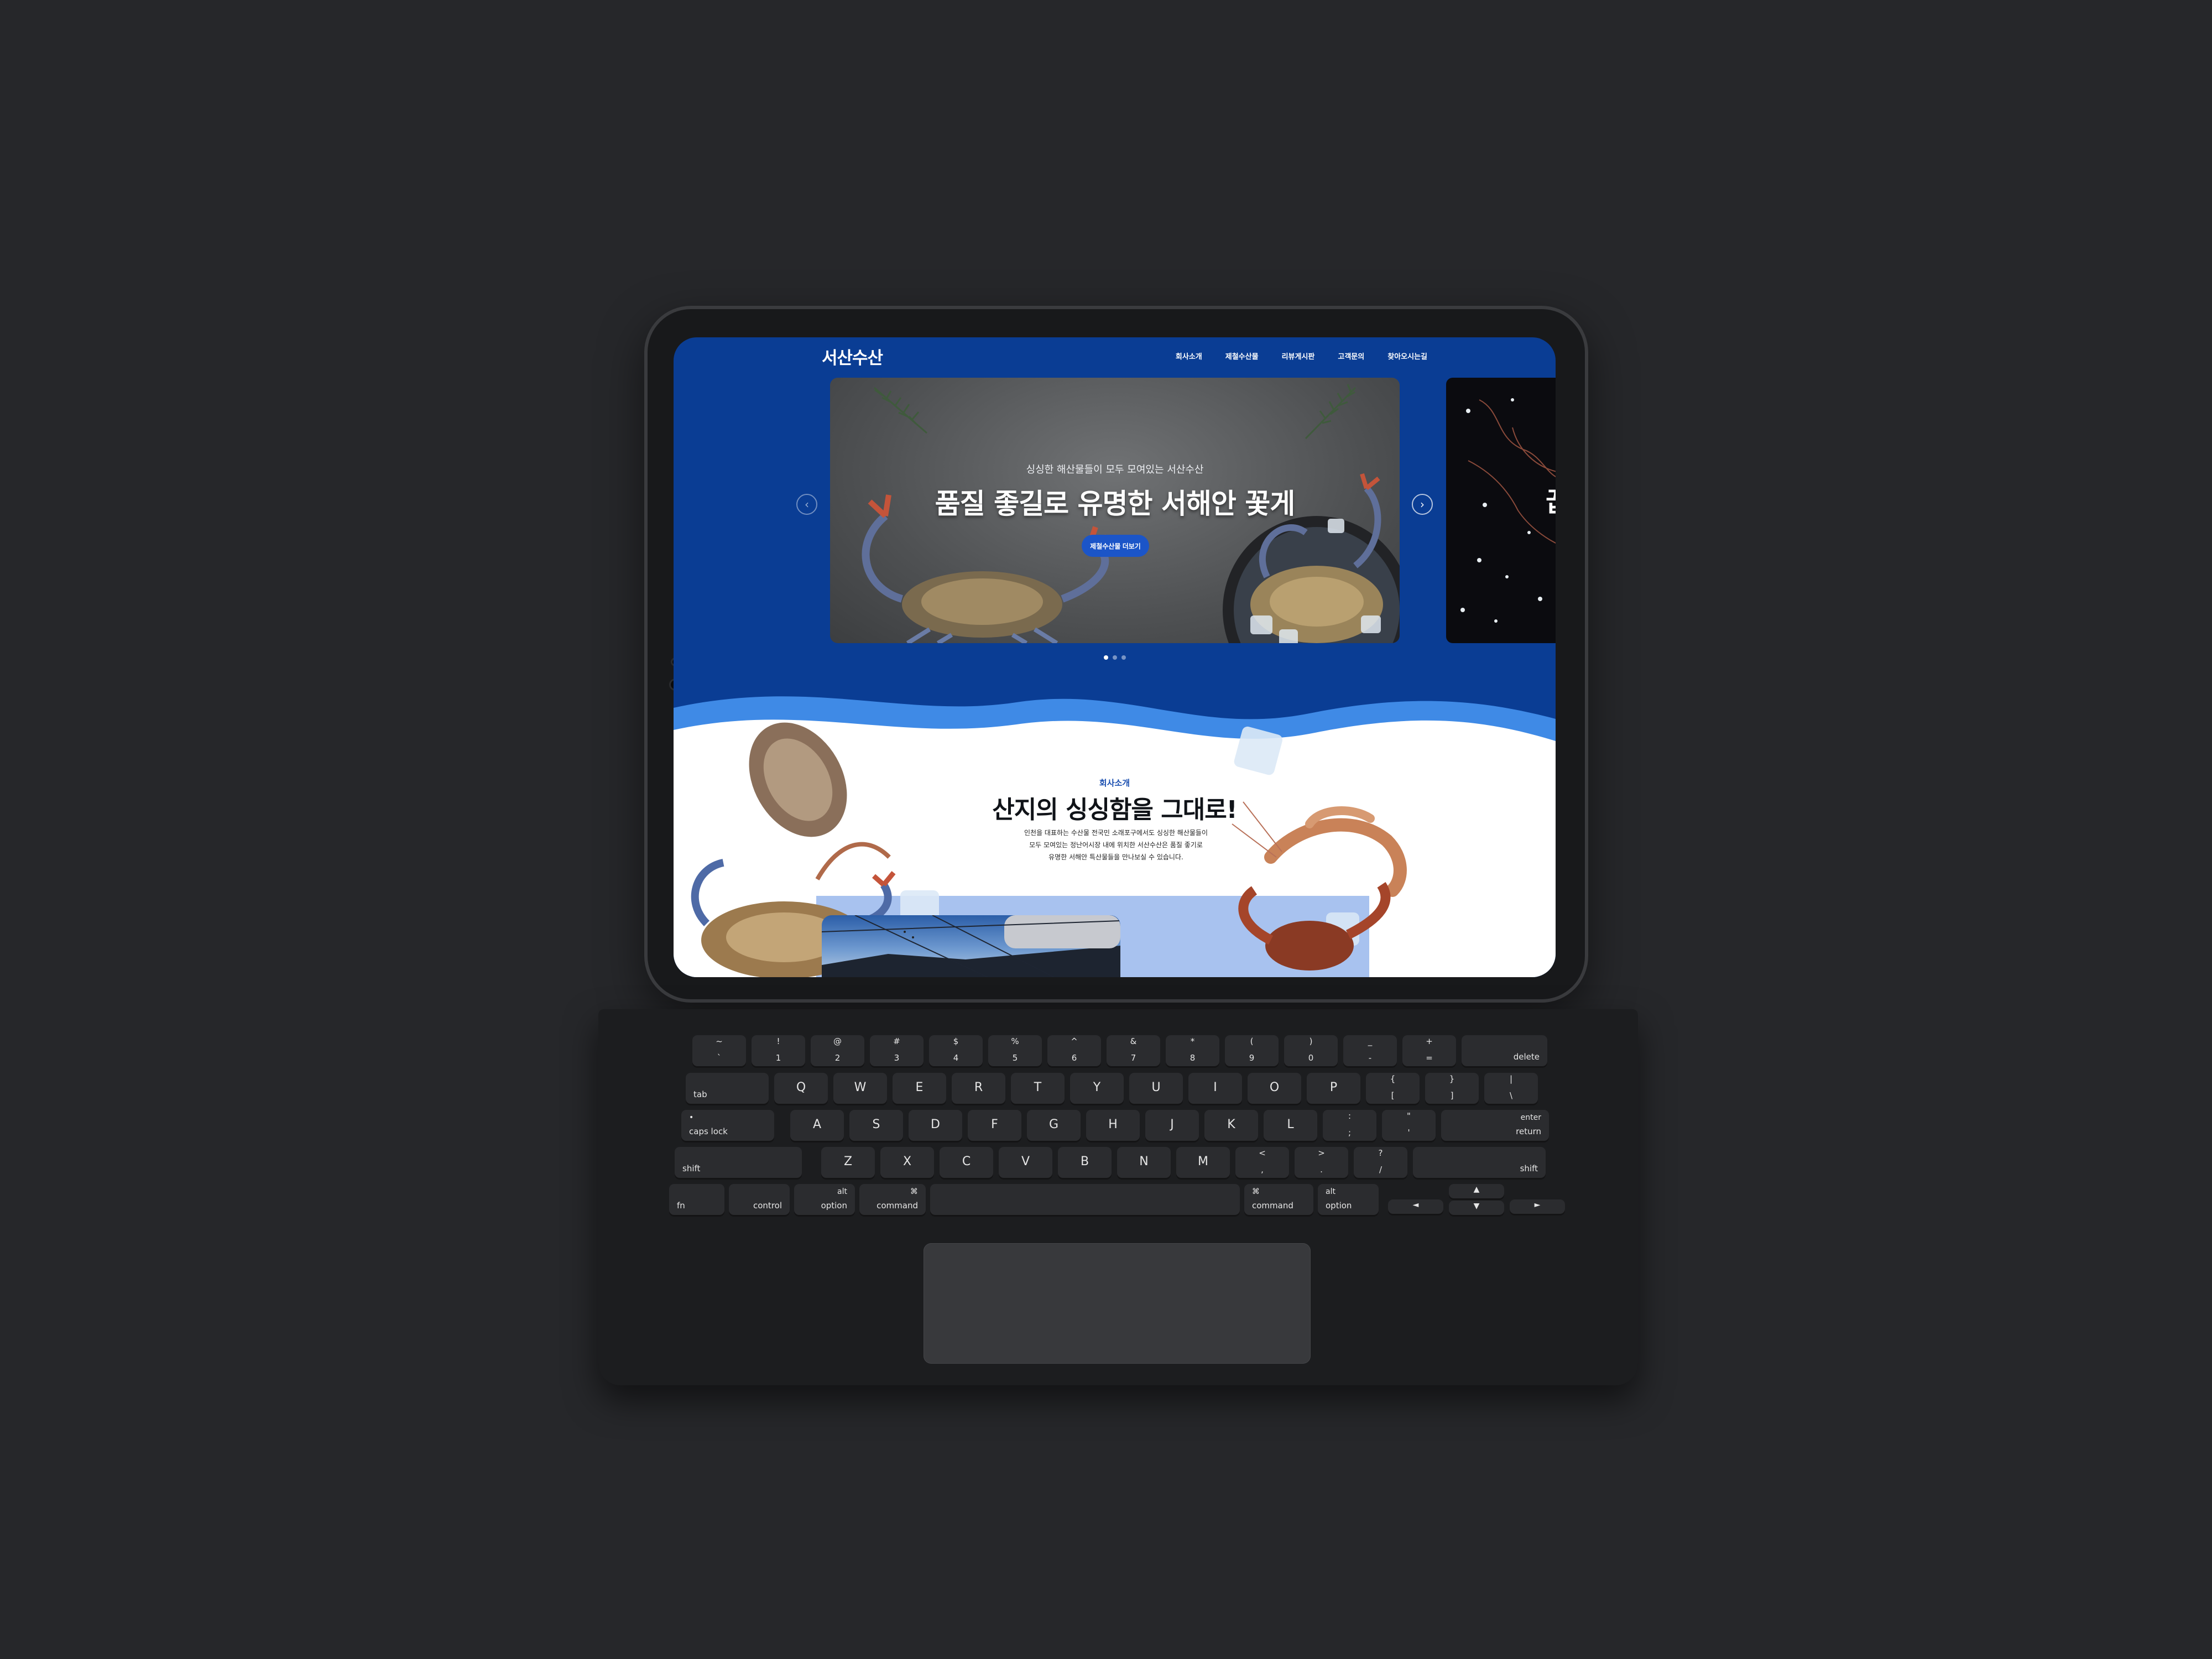 The height and width of the screenshot is (1659, 2212). Describe the element at coordinates (728, 1125) in the screenshot. I see `key-caps-lock: • caps lock` at that location.